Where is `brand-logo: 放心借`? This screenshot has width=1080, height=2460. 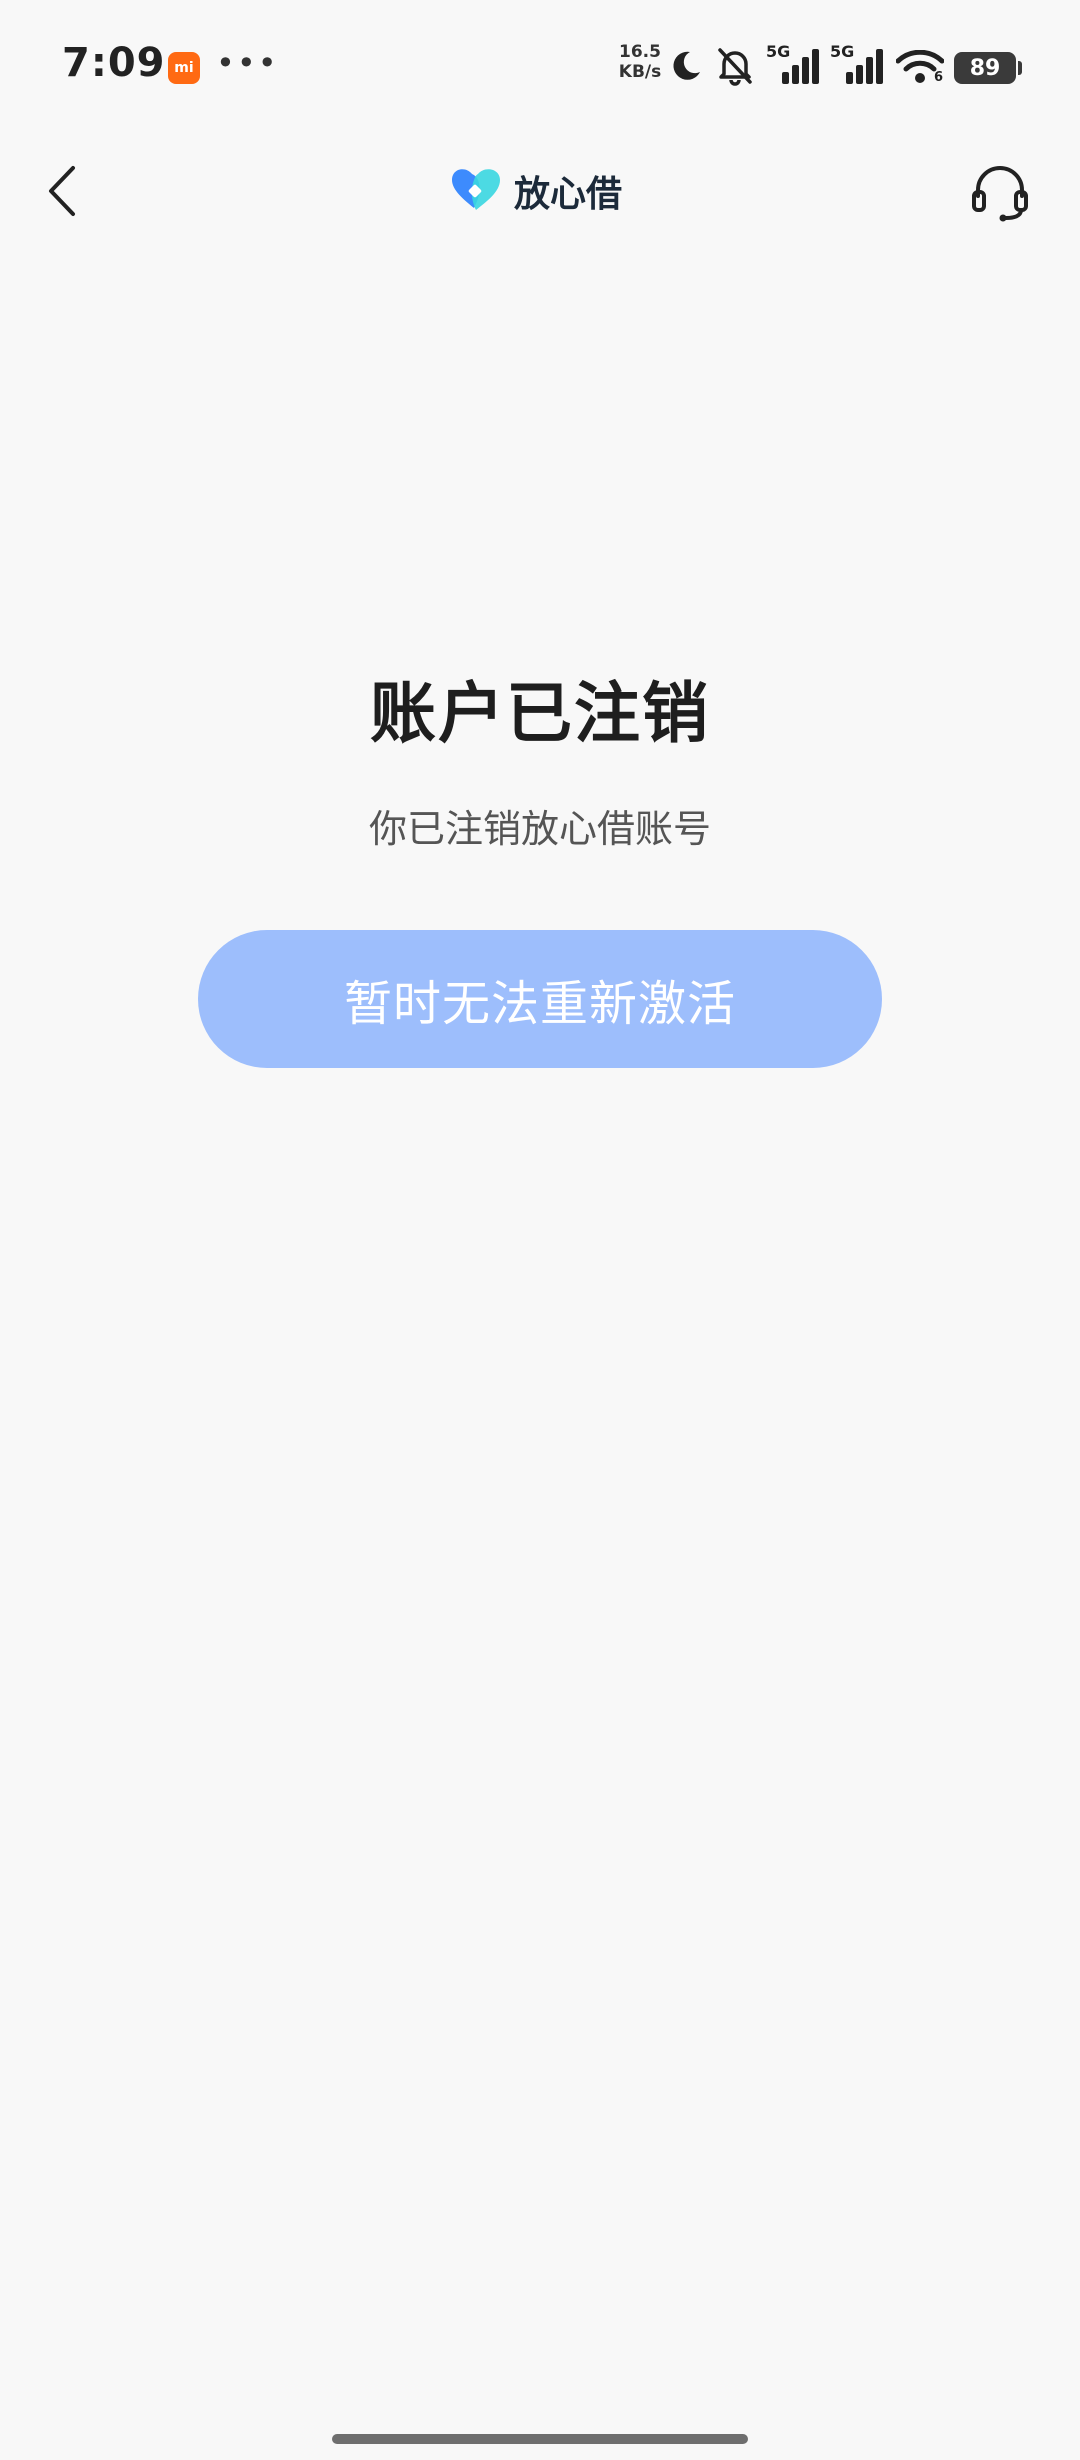 brand-logo: 放心借 is located at coordinates (535, 191).